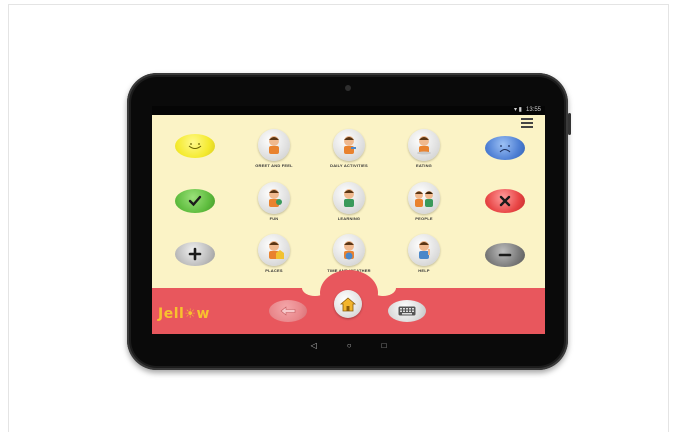  I want to click on plus-icon, so click(195, 254).